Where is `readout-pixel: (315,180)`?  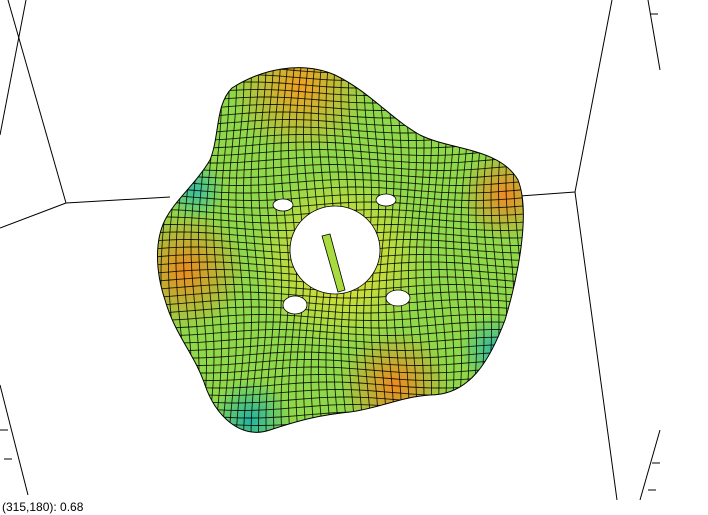
readout-pixel: (315,180) is located at coordinates (28, 507).